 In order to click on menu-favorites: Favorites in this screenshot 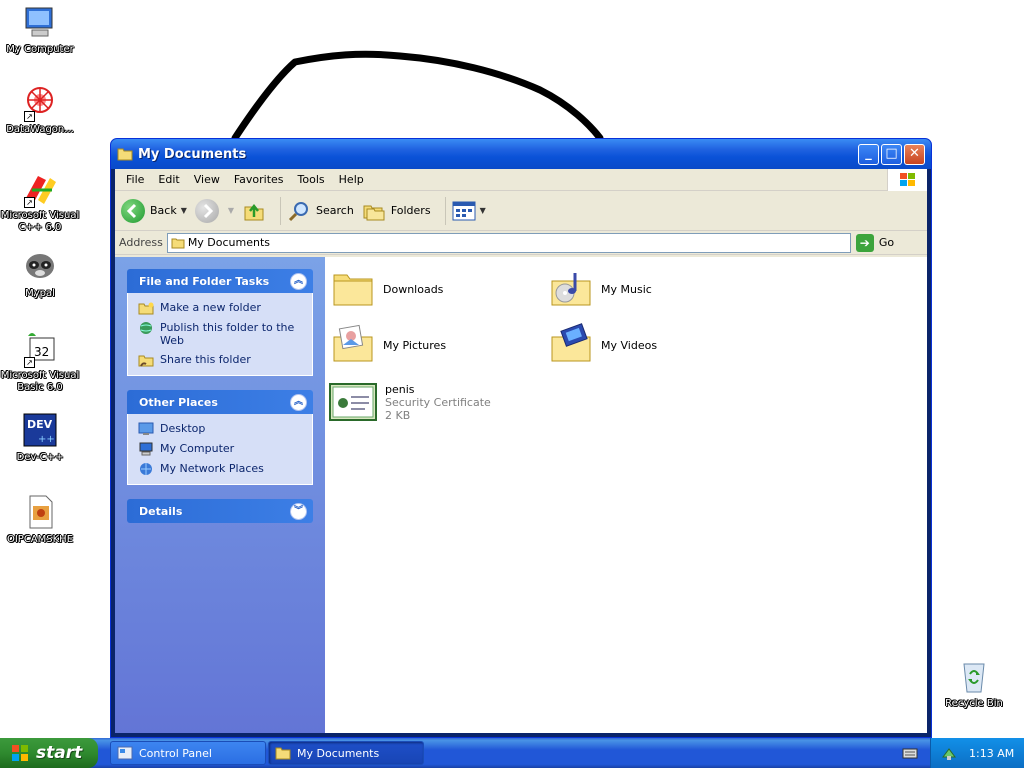, I will do `click(259, 179)`.